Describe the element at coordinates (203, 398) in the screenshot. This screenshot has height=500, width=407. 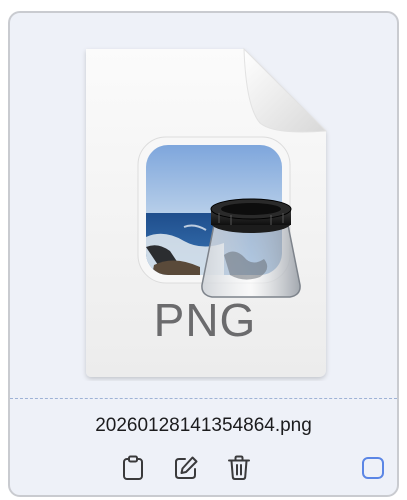
I see `divider` at that location.